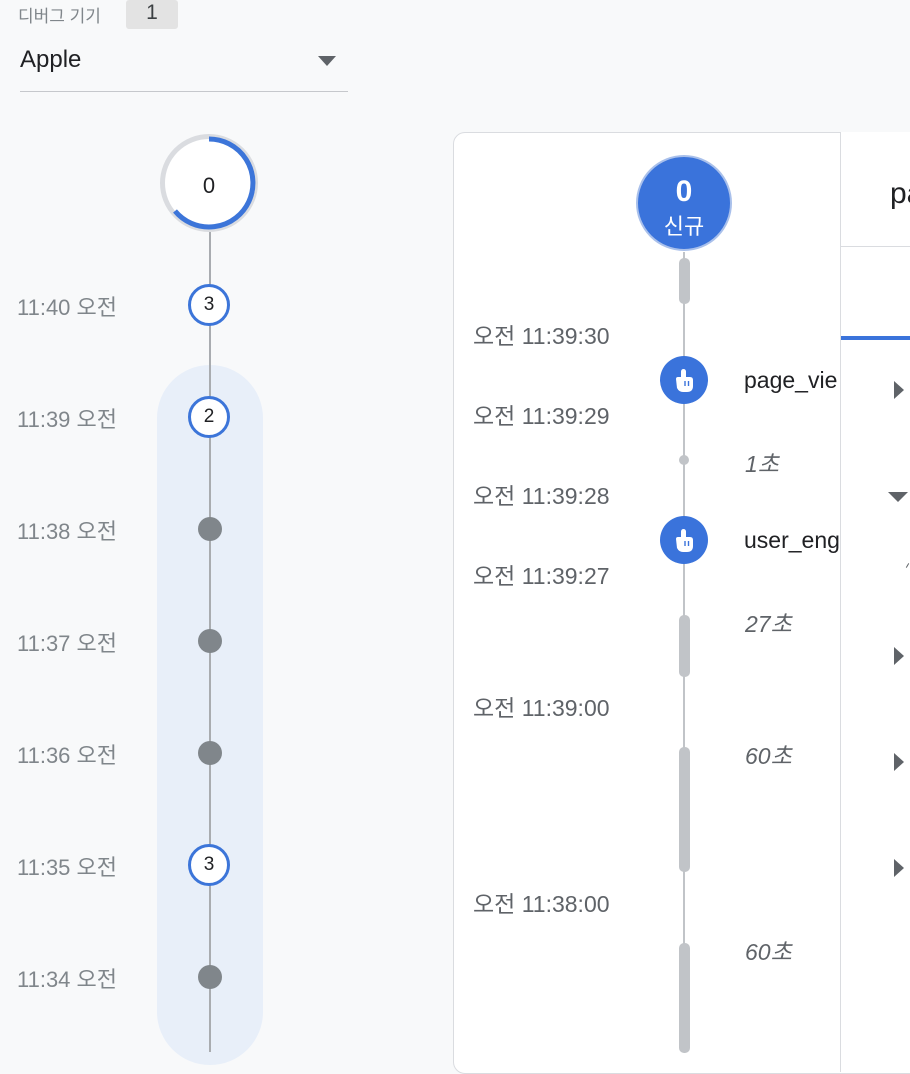 The image size is (910, 1074). Describe the element at coordinates (900, 193) in the screenshot. I see `event-detail-title: pa` at that location.